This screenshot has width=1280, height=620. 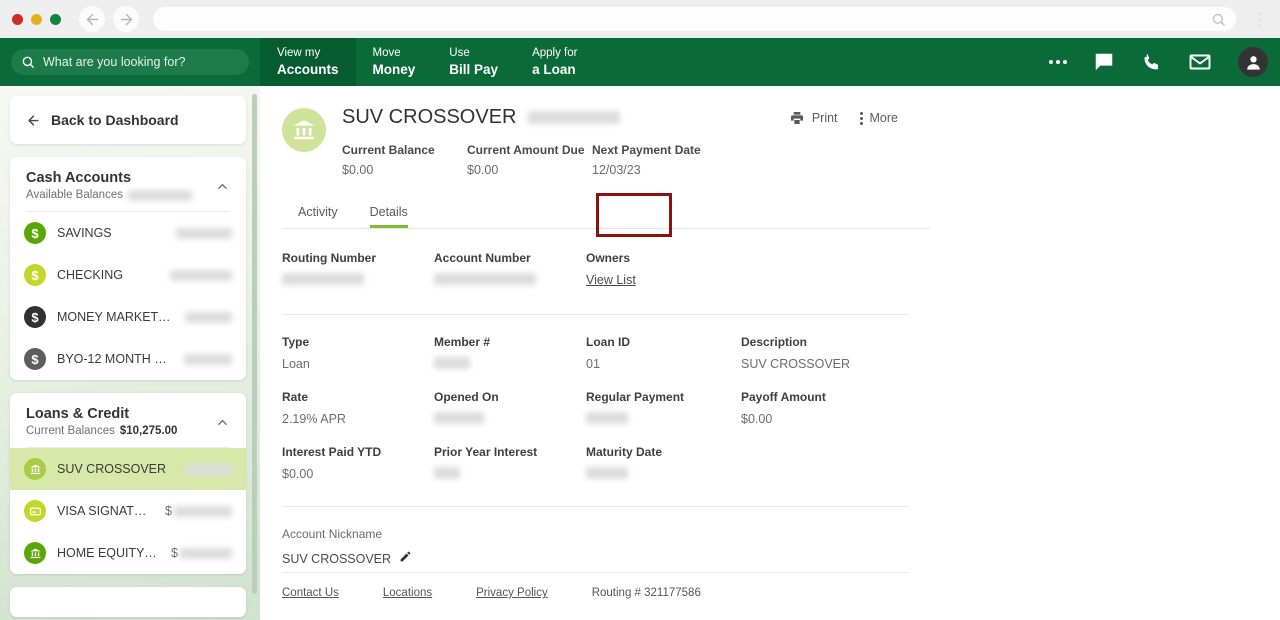 I want to click on detail-label: Rate, so click(x=295, y=397).